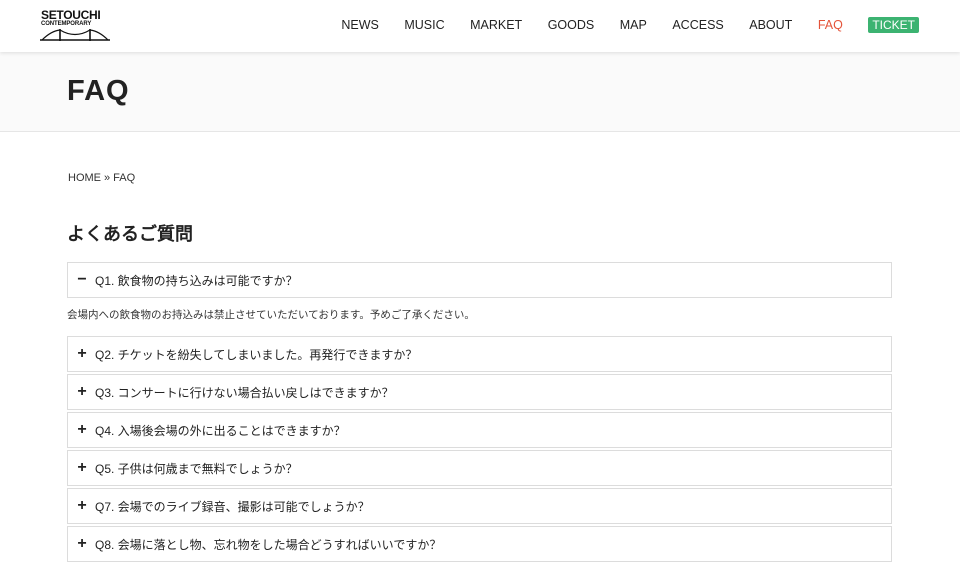 This screenshot has height=584, width=960. What do you see at coordinates (633, 25) in the screenshot?
I see `nav-map: MAP` at bounding box center [633, 25].